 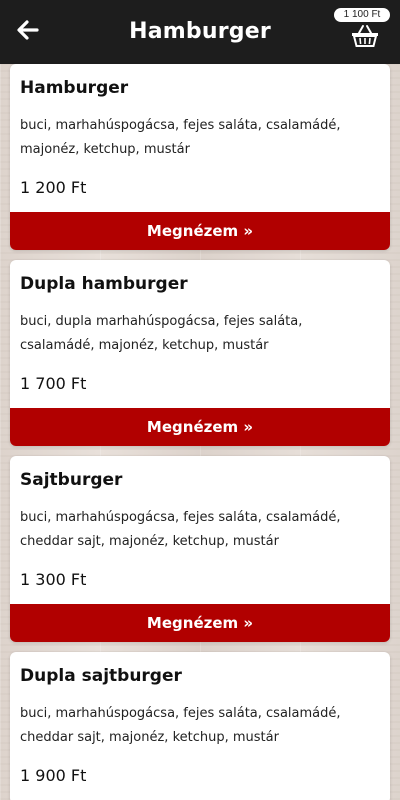 I want to click on product-title: Dupla hamburger, so click(x=104, y=284).